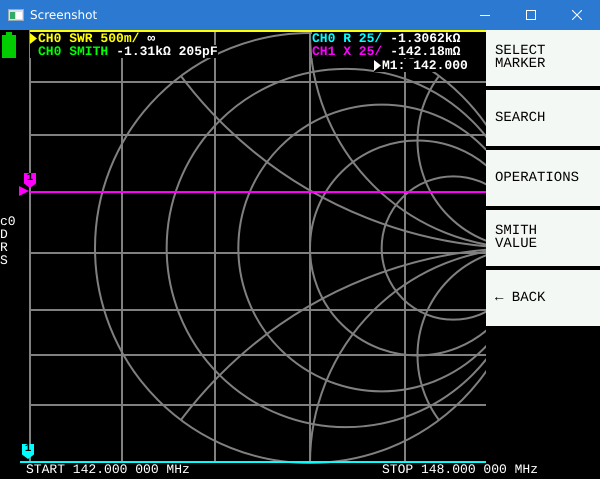  Describe the element at coordinates (425, 65) in the screenshot. I see `marker-readout: M1: 142.000` at that location.